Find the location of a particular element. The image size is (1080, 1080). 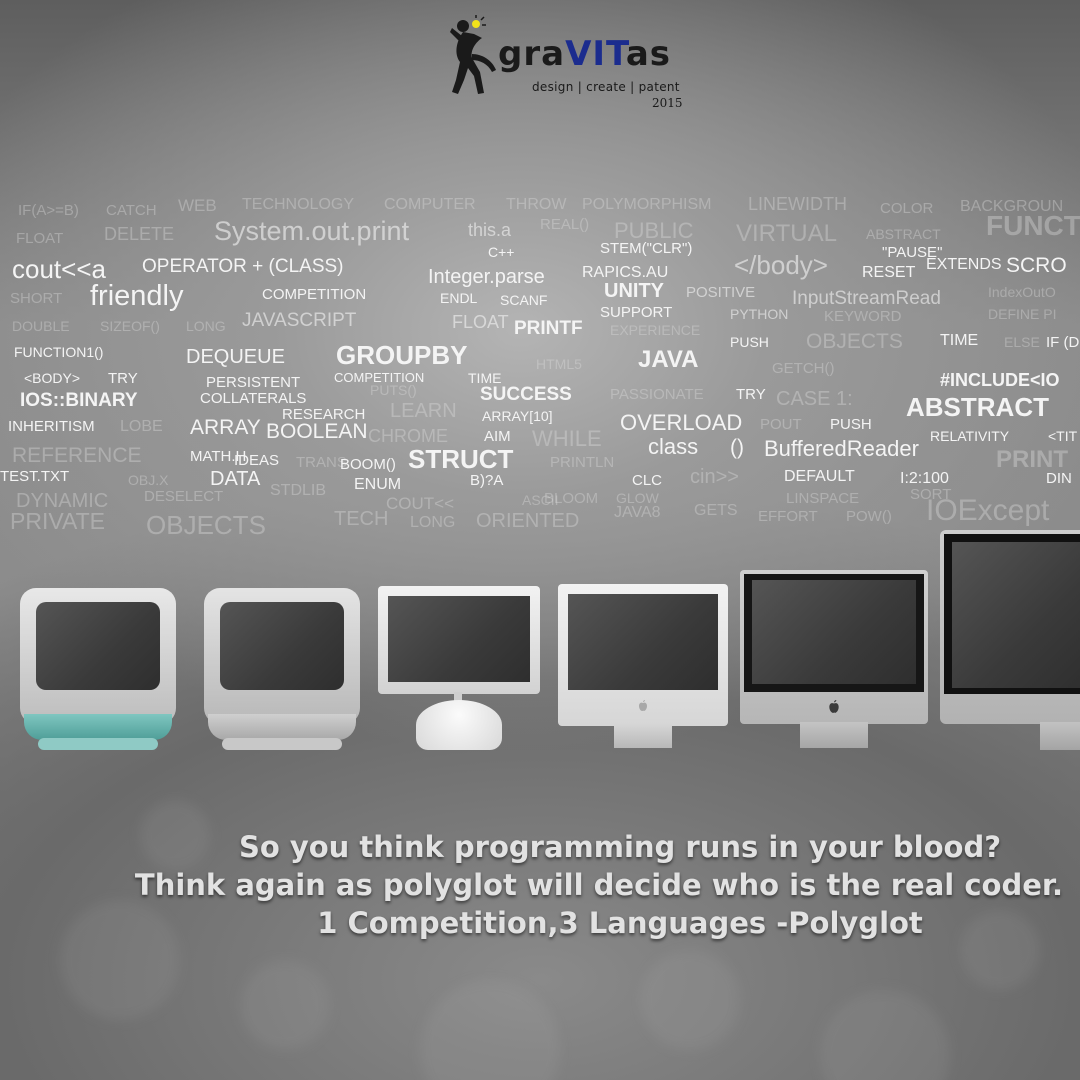

code-word: IOS::BINARY is located at coordinates (79, 400).